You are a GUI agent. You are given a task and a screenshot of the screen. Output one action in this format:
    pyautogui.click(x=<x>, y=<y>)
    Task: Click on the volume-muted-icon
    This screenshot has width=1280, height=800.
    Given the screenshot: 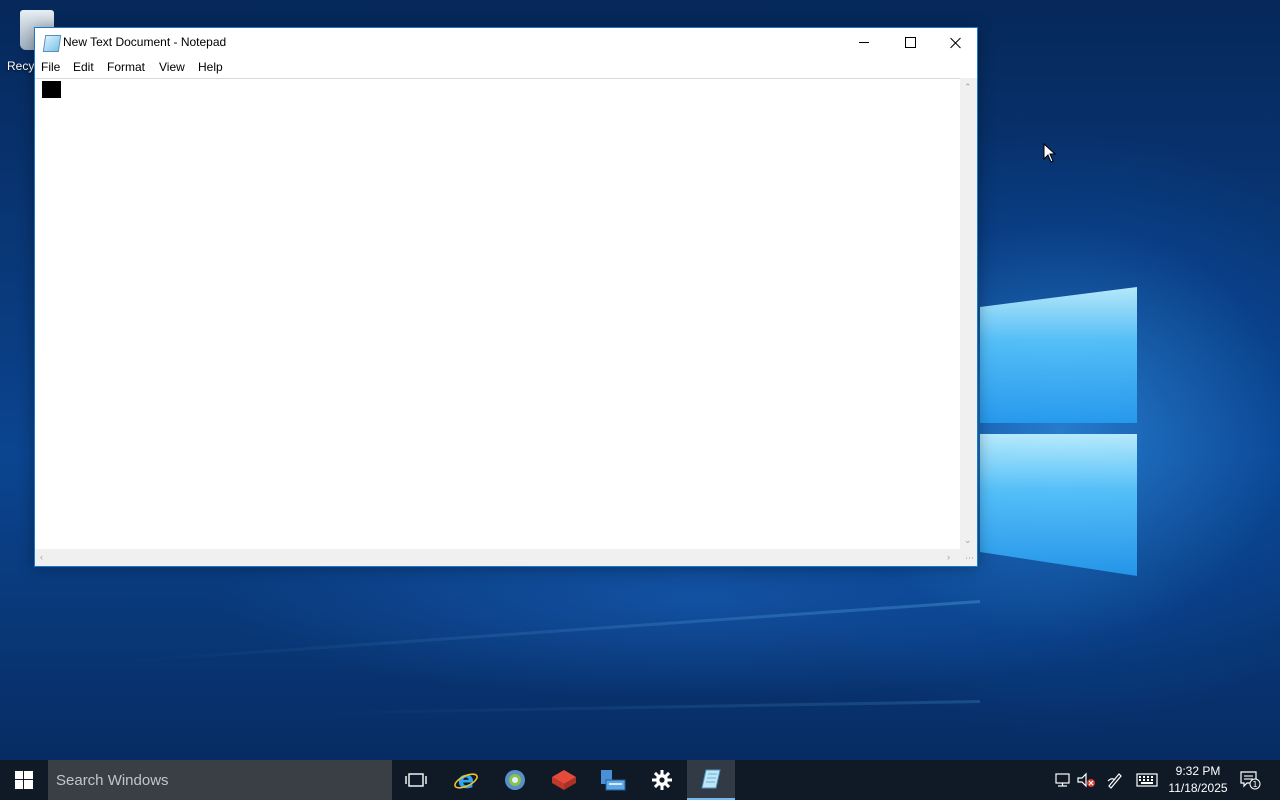 What is the action you would take?
    pyautogui.click(x=1086, y=780)
    